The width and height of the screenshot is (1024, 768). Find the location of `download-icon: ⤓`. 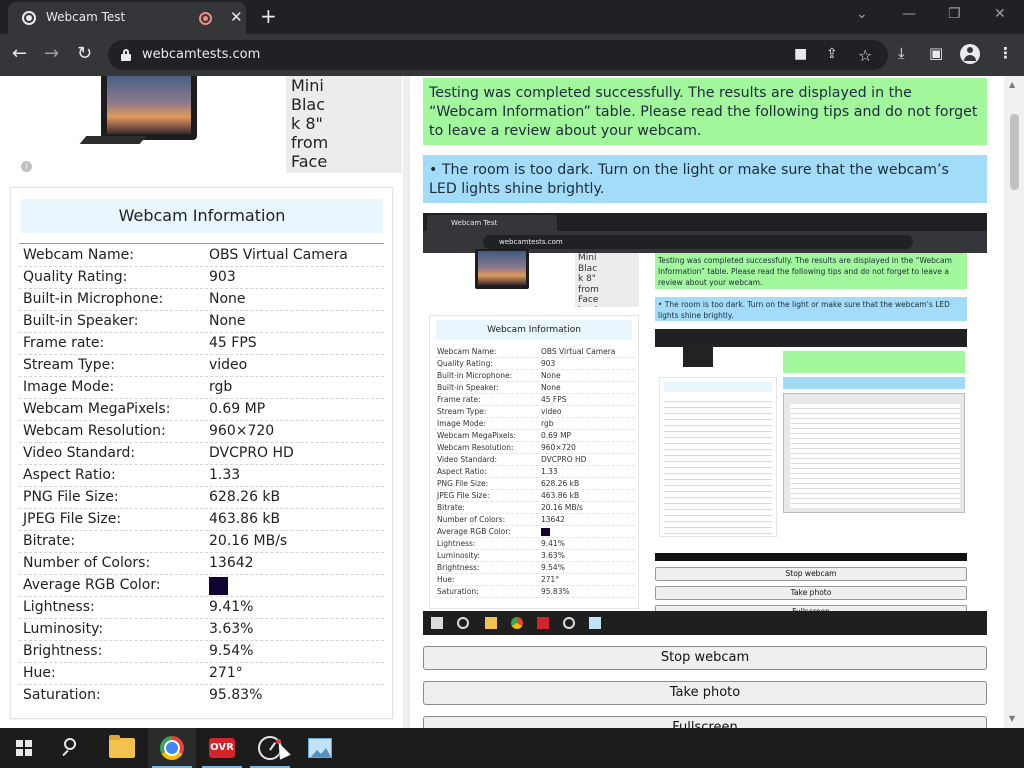

download-icon: ⤓ is located at coordinates (901, 53).